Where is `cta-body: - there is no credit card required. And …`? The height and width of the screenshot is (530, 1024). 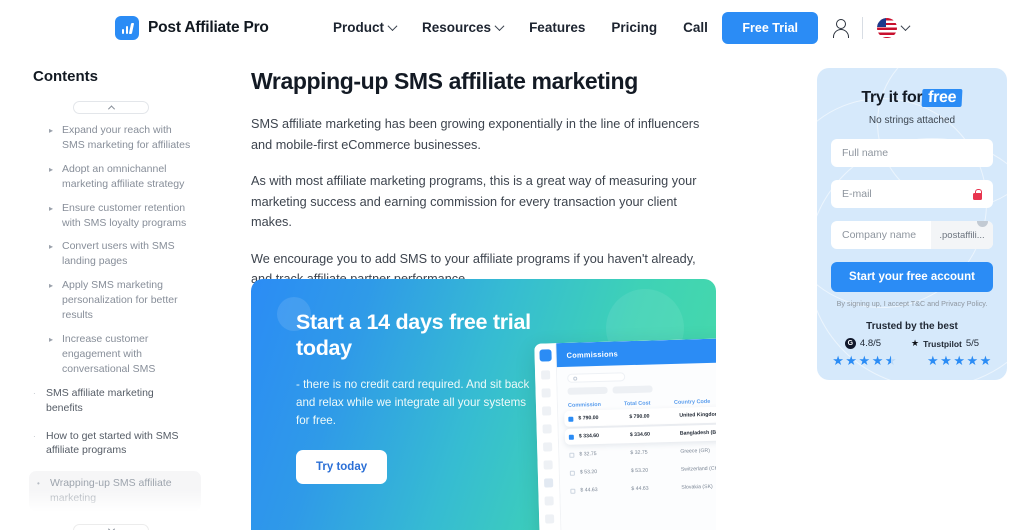
cta-body: - there is no credit card required. And … is located at coordinates (413, 403).